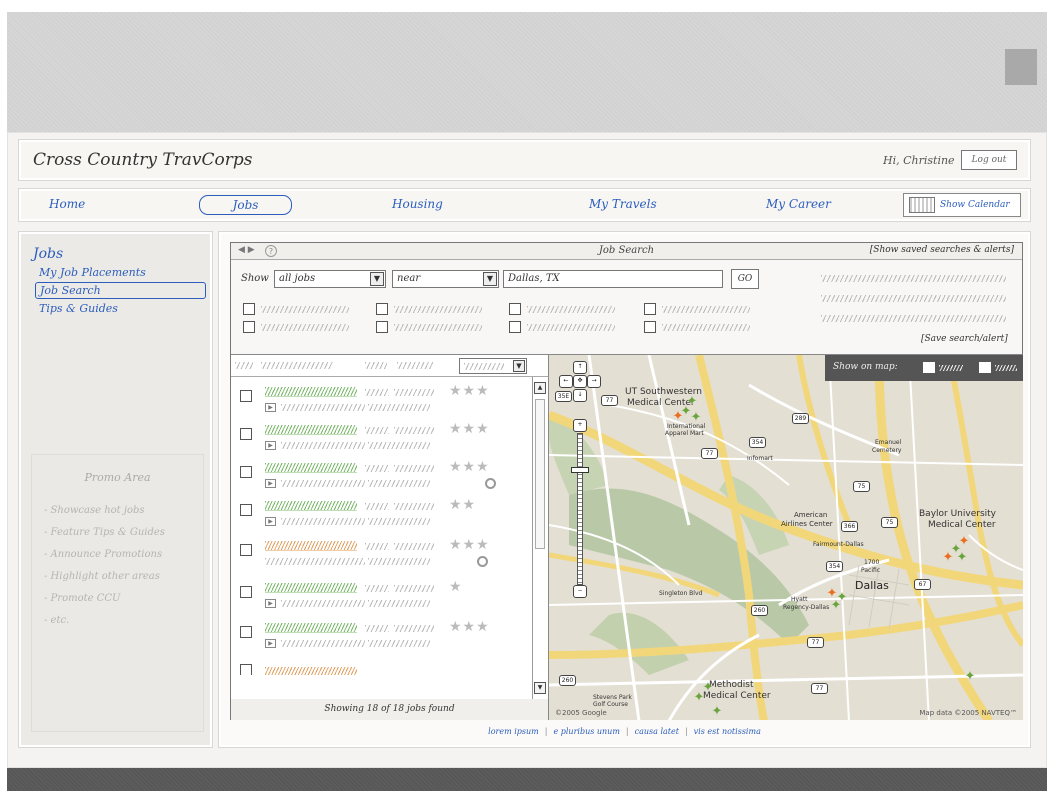 Image resolution: width=1053 pixels, height=791 pixels. Describe the element at coordinates (613, 279) in the screenshot. I see `location-input: Dallas, TX` at that location.